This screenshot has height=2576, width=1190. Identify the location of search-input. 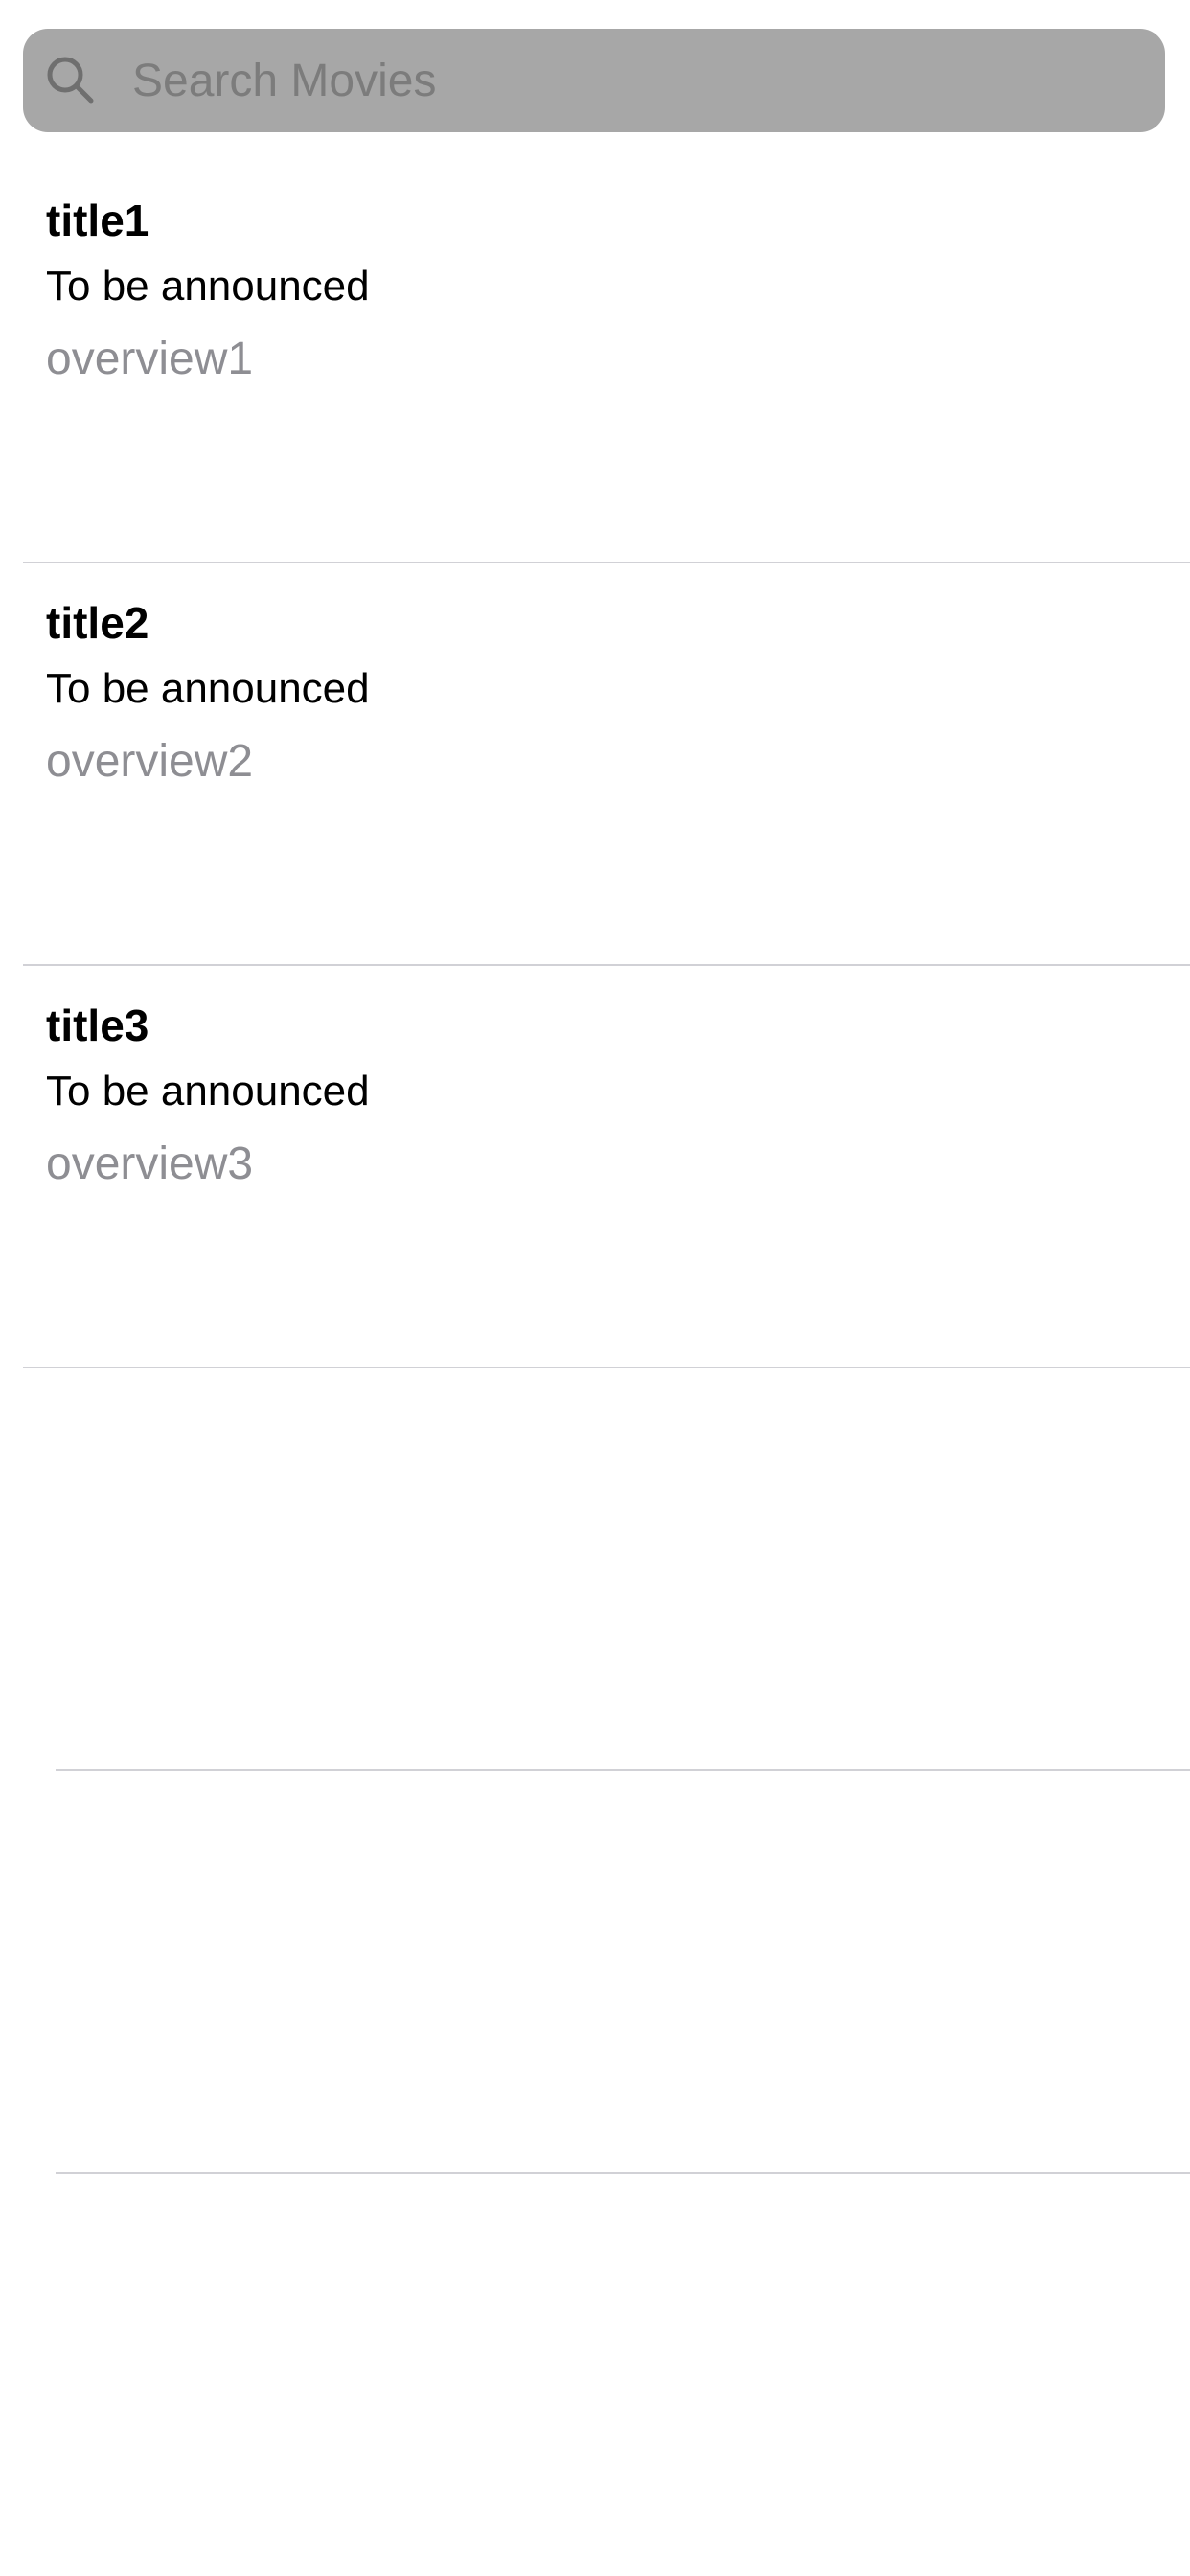
(626, 80).